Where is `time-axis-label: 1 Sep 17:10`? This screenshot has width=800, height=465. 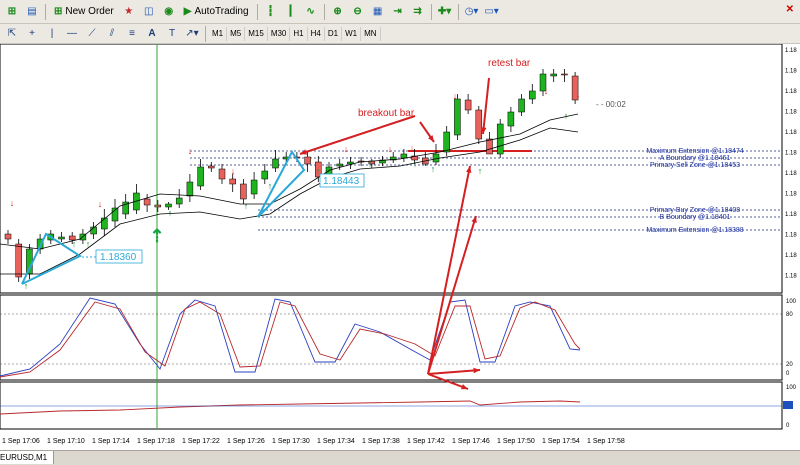 time-axis-label: 1 Sep 17:10 is located at coordinates (66, 441).